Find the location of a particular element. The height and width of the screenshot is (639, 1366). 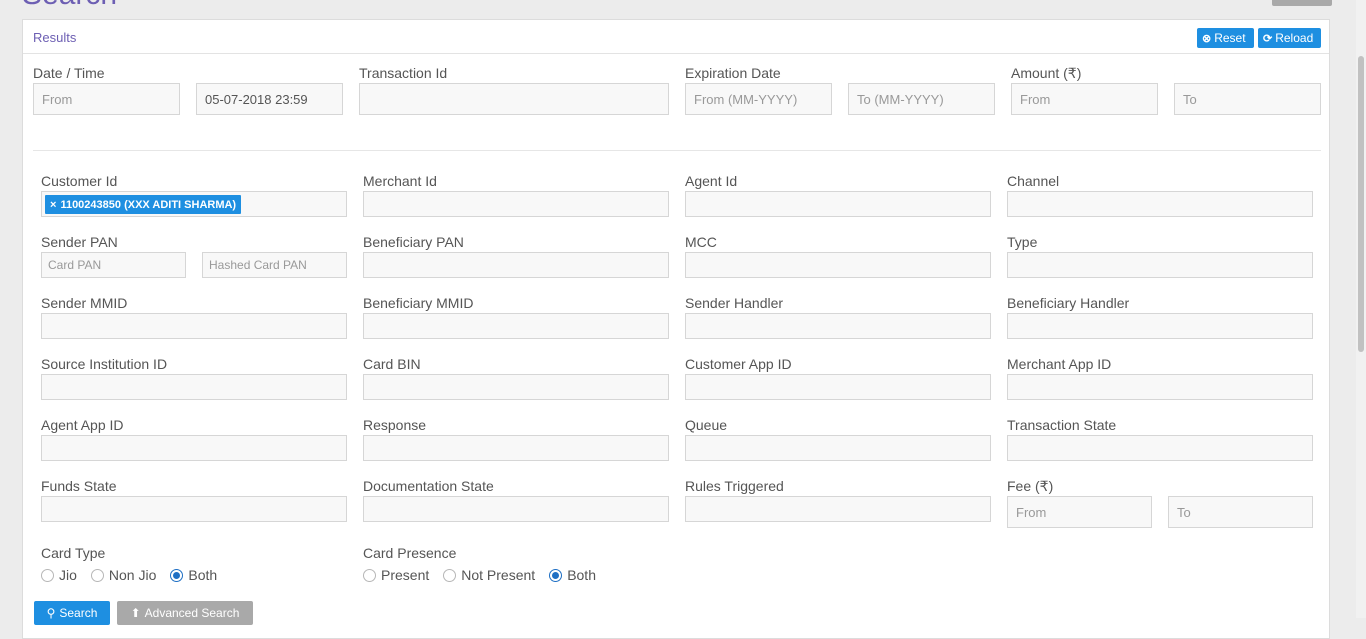

merchant-app-id-label: Merchant App ID is located at coordinates (1059, 364).